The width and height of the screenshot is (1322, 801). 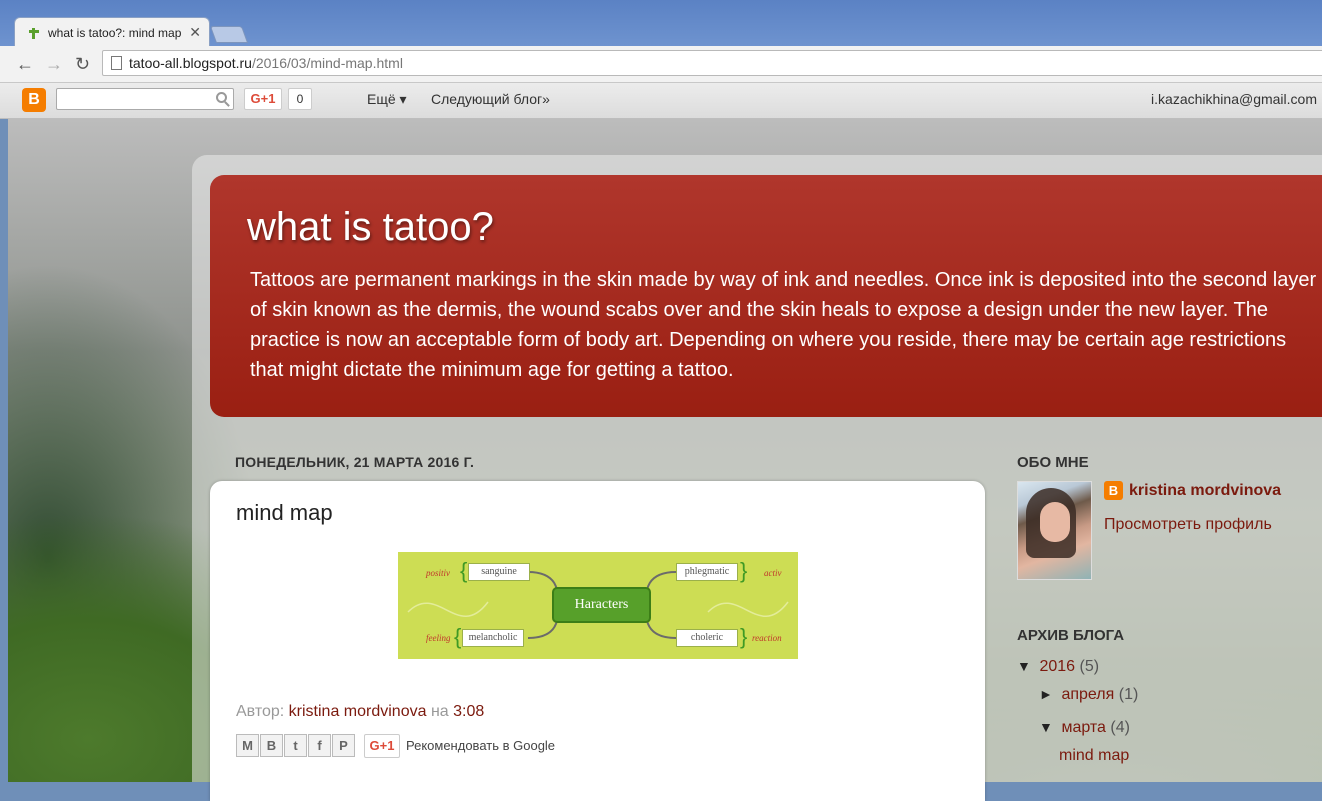 What do you see at coordinates (327, 63) in the screenshot?
I see `url-path: /2016/03/mind-map.html` at bounding box center [327, 63].